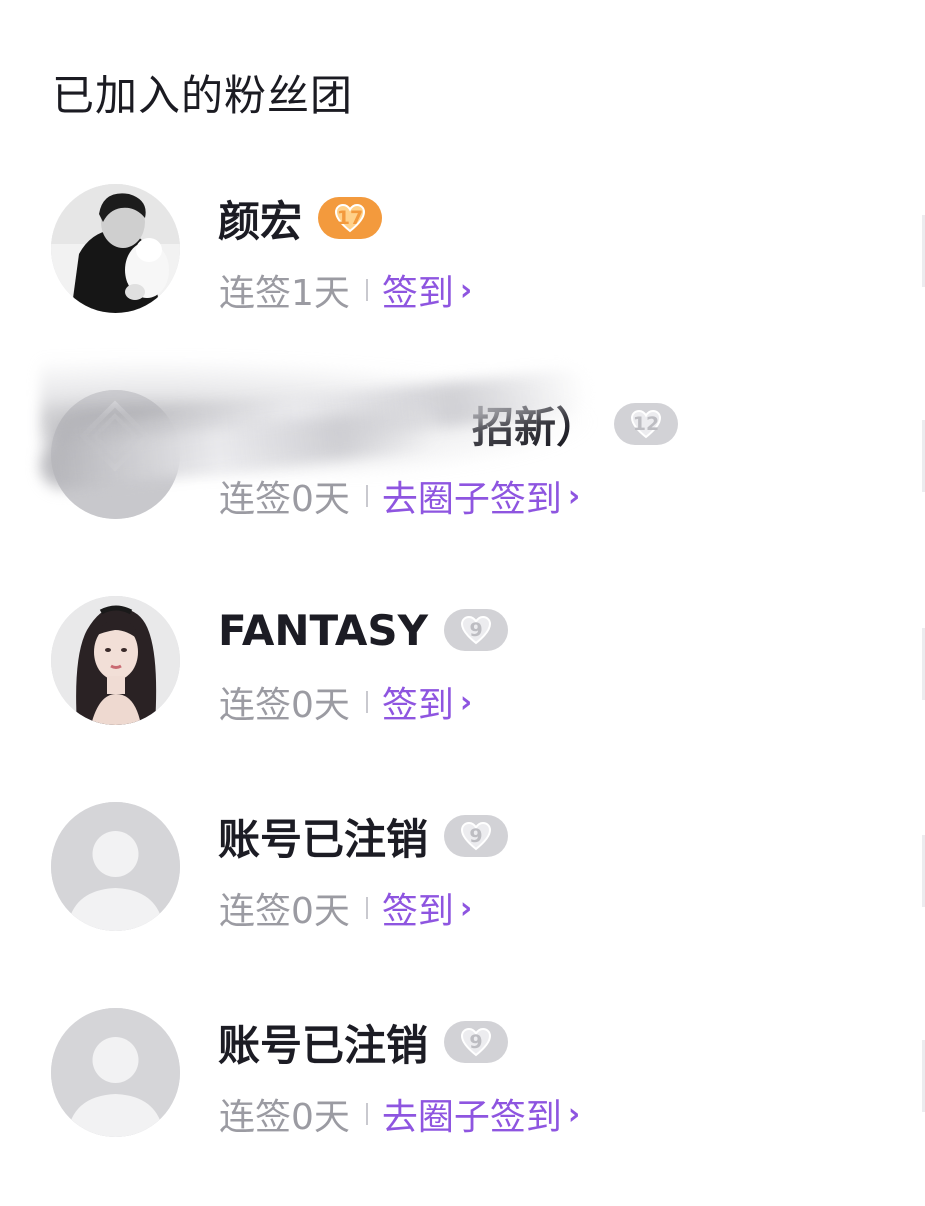  What do you see at coordinates (203, 95) in the screenshot?
I see `page-title: 已加入的粉丝团` at bounding box center [203, 95].